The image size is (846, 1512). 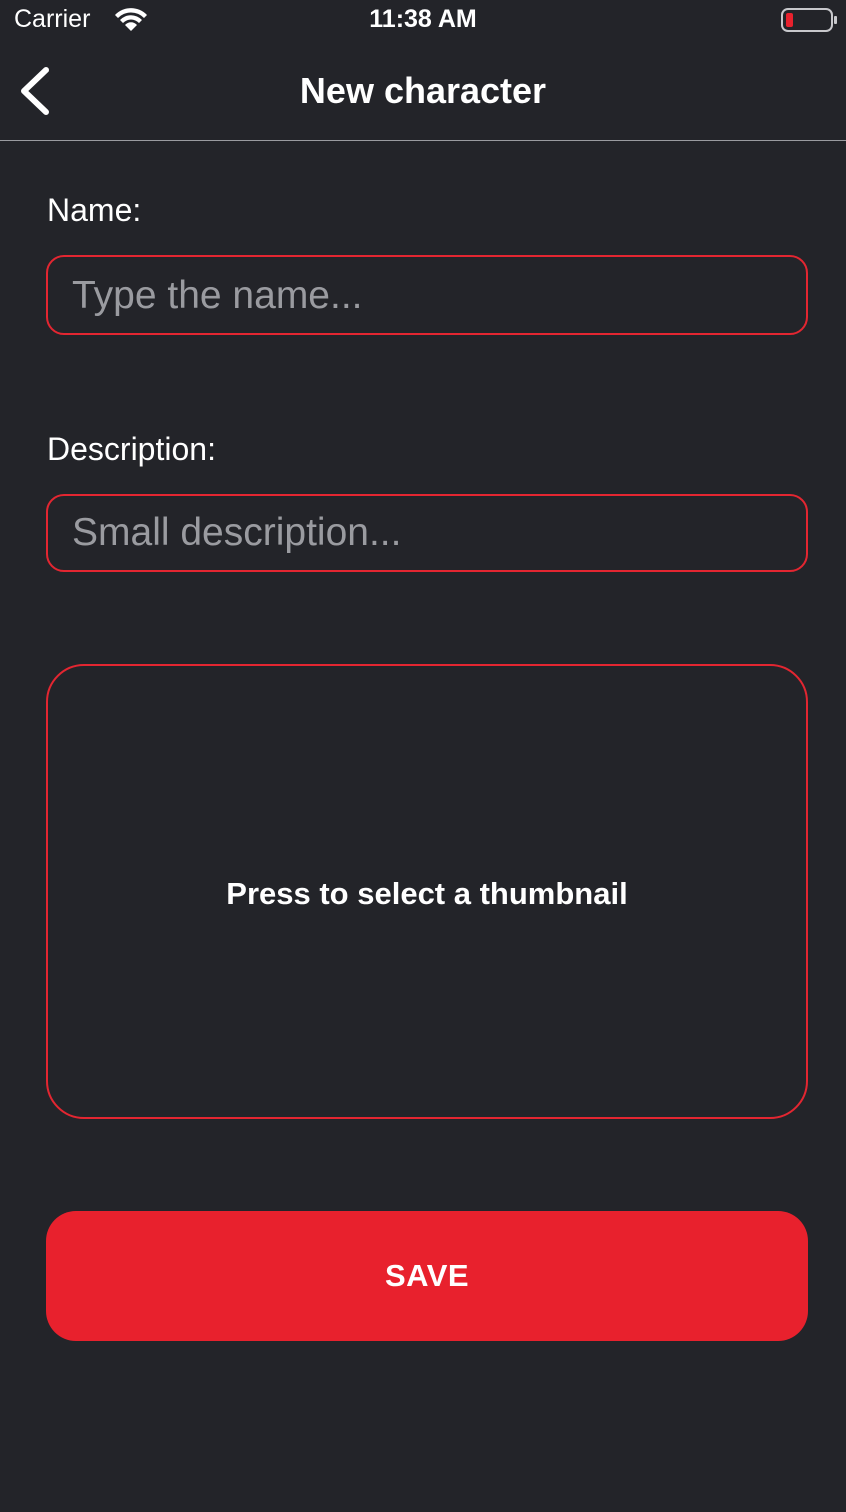 I want to click on description-label: Description:, so click(x=131, y=449).